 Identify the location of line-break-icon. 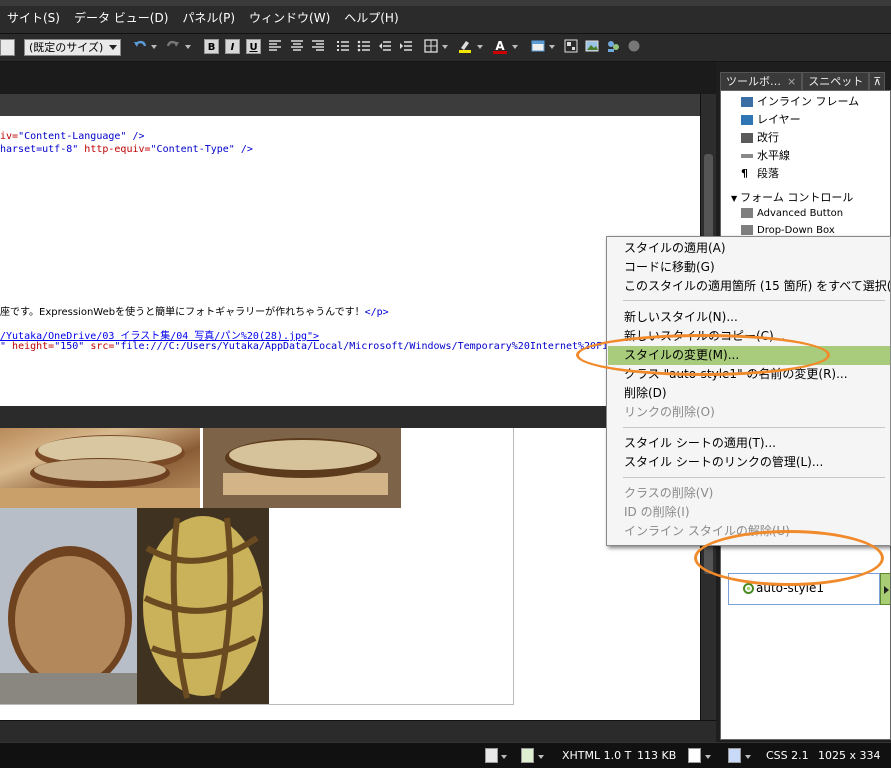
(747, 138).